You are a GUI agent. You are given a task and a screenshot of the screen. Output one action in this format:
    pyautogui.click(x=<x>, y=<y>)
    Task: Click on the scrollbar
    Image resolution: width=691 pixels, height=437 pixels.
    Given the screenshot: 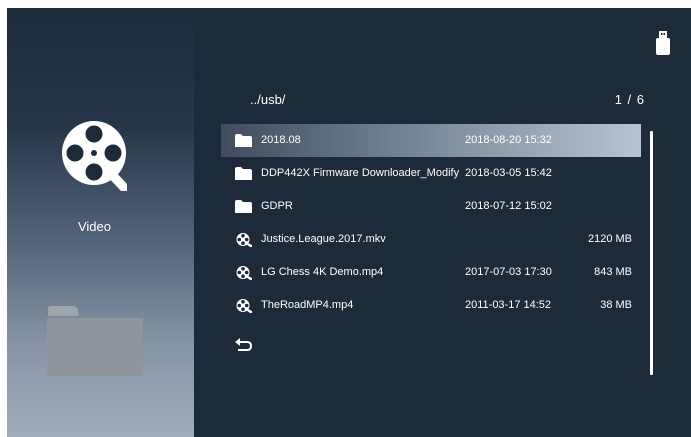 What is the action you would take?
    pyautogui.click(x=651, y=253)
    